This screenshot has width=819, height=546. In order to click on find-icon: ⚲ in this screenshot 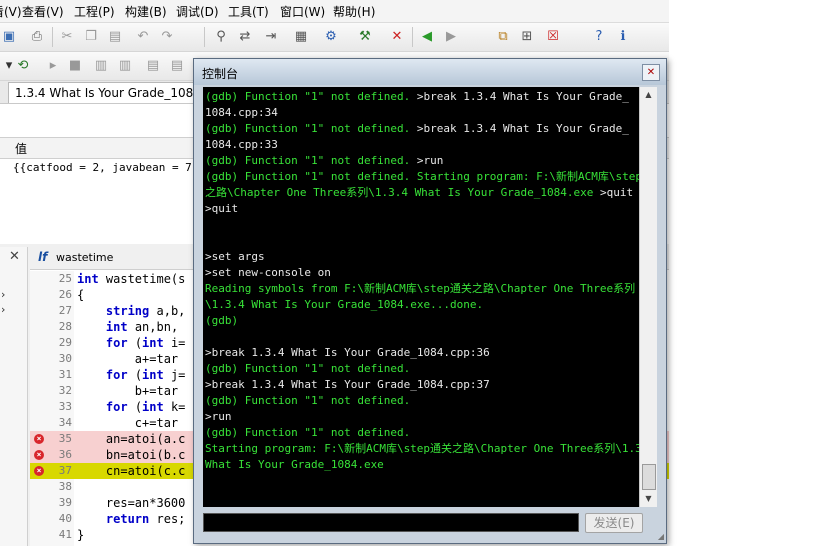, I will do `click(221, 37)`.